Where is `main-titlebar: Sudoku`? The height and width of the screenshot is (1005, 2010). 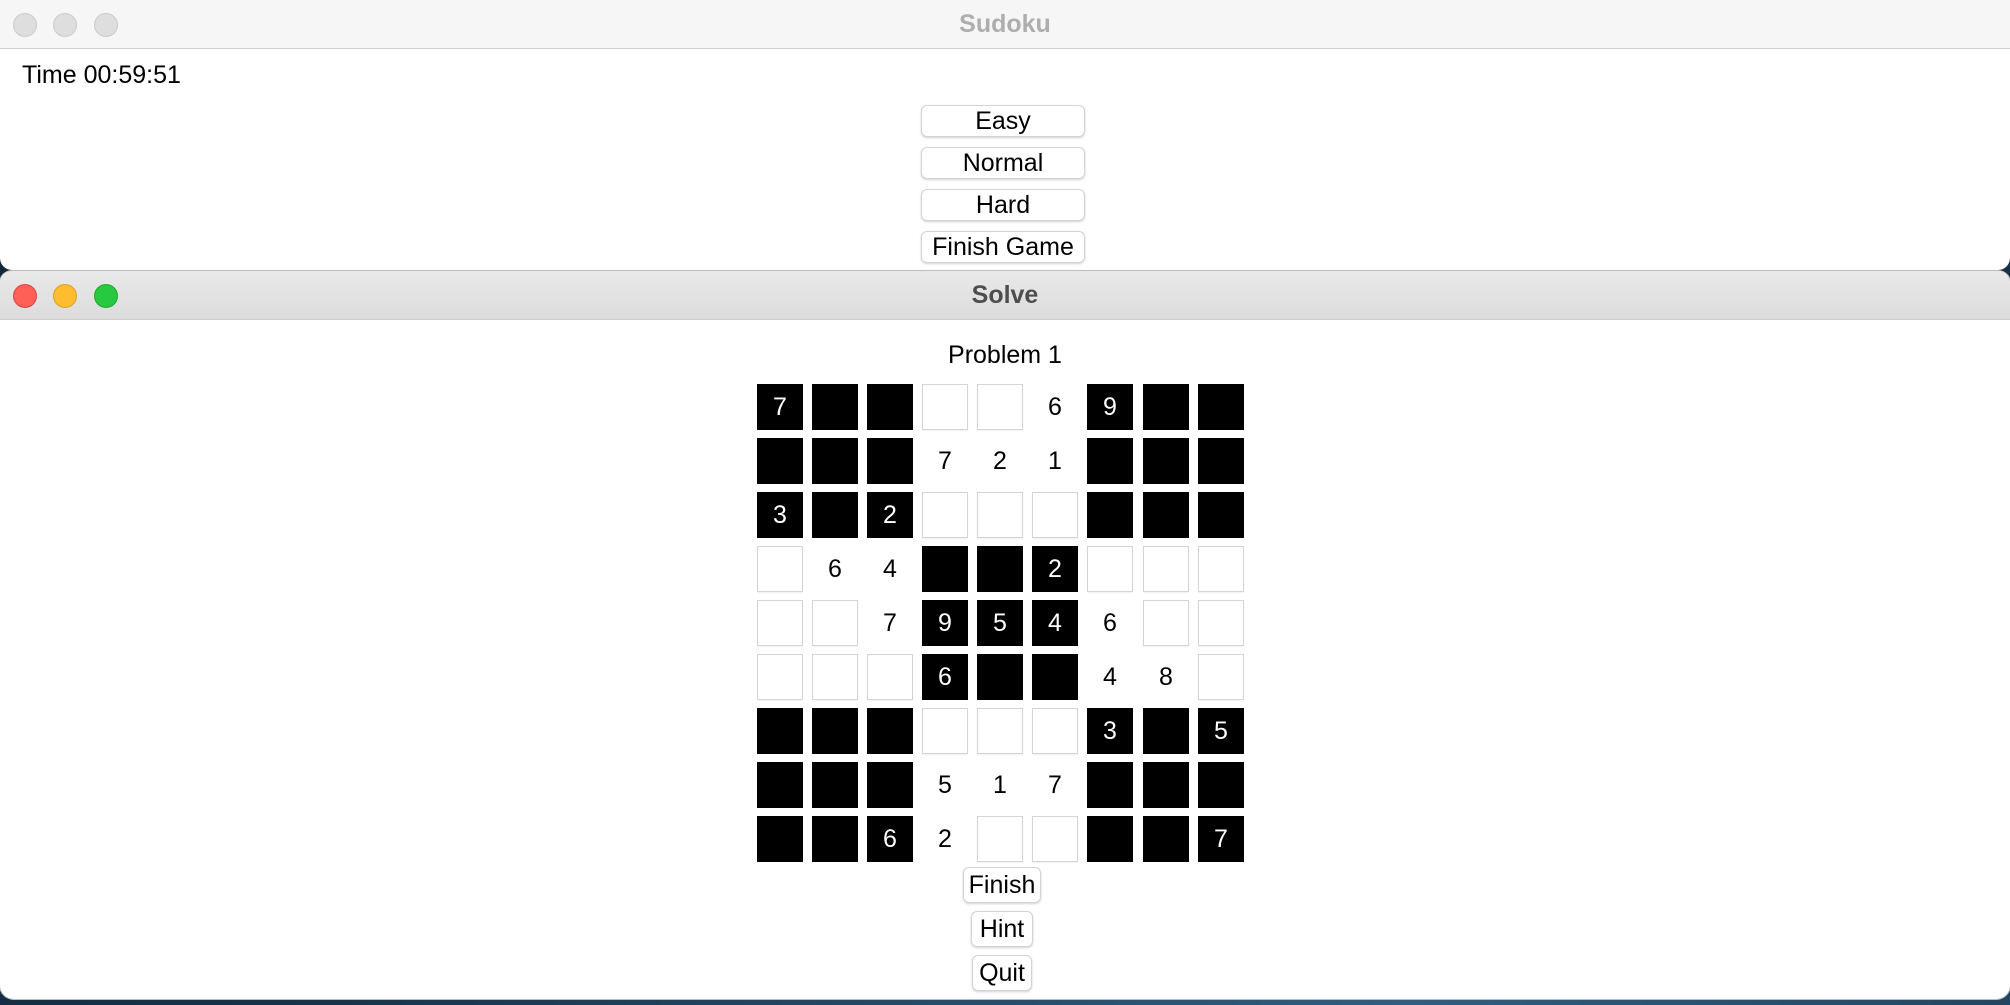 main-titlebar: Sudoku is located at coordinates (1005, 24).